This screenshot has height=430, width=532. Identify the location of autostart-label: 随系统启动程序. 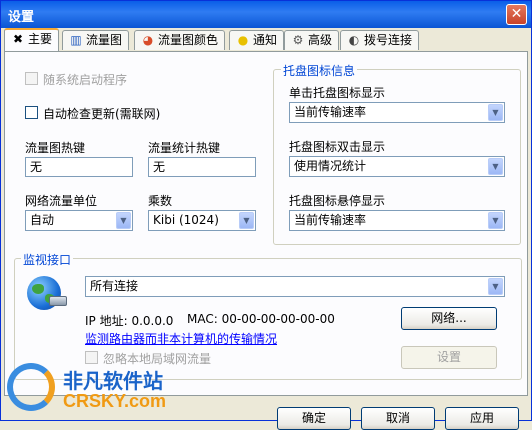
(85, 80).